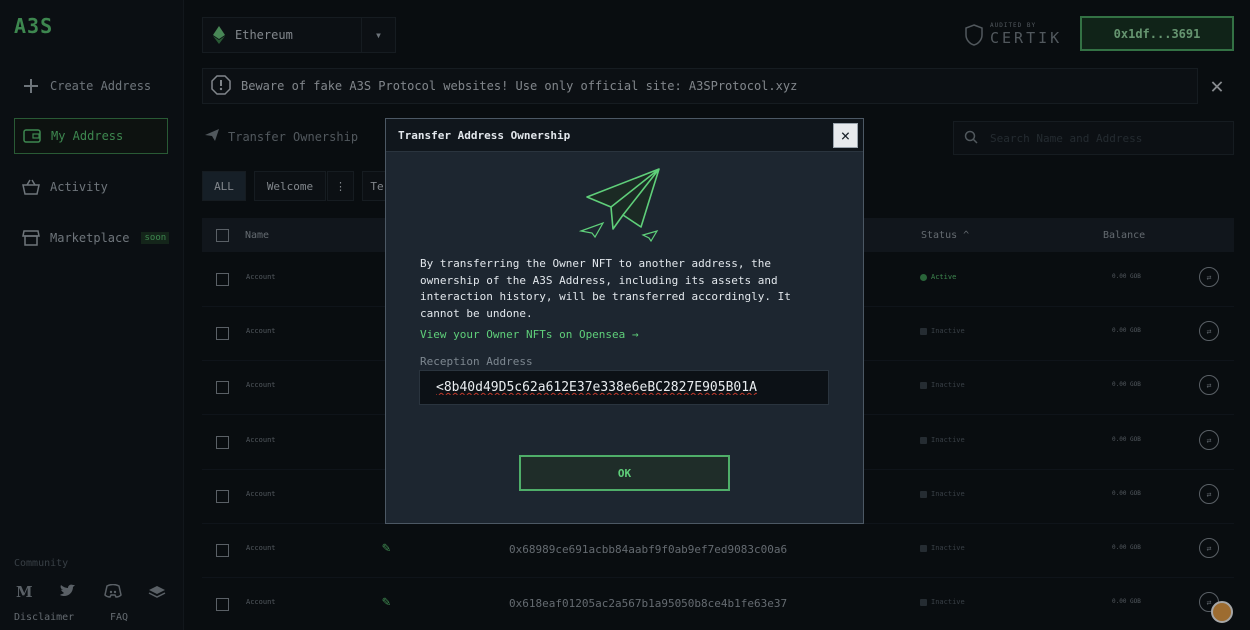 Image resolution: width=1250 pixels, height=630 pixels. Describe the element at coordinates (845, 135) in the screenshot. I see `close-icon: ×` at that location.